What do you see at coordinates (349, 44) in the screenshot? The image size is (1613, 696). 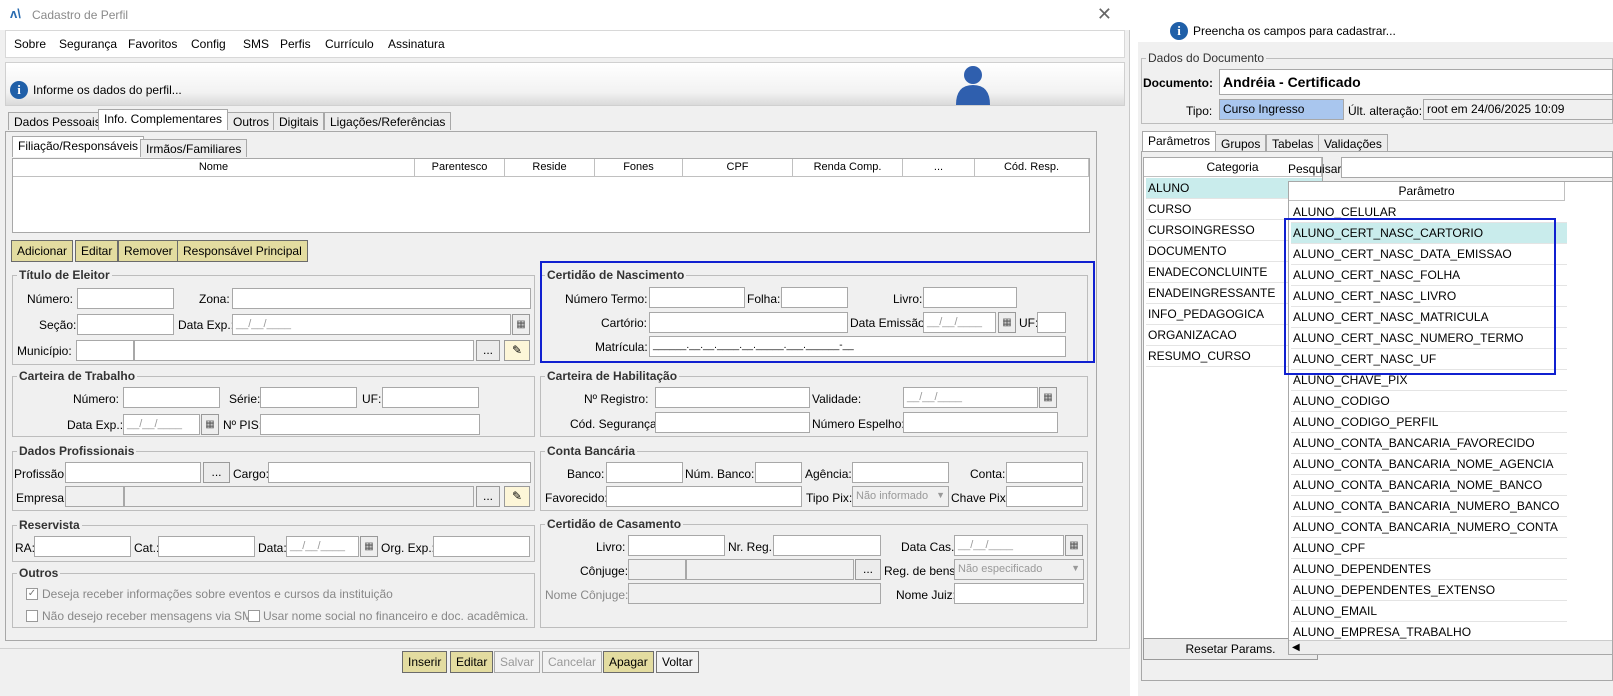 I see `menu-curriculo: Currículo` at bounding box center [349, 44].